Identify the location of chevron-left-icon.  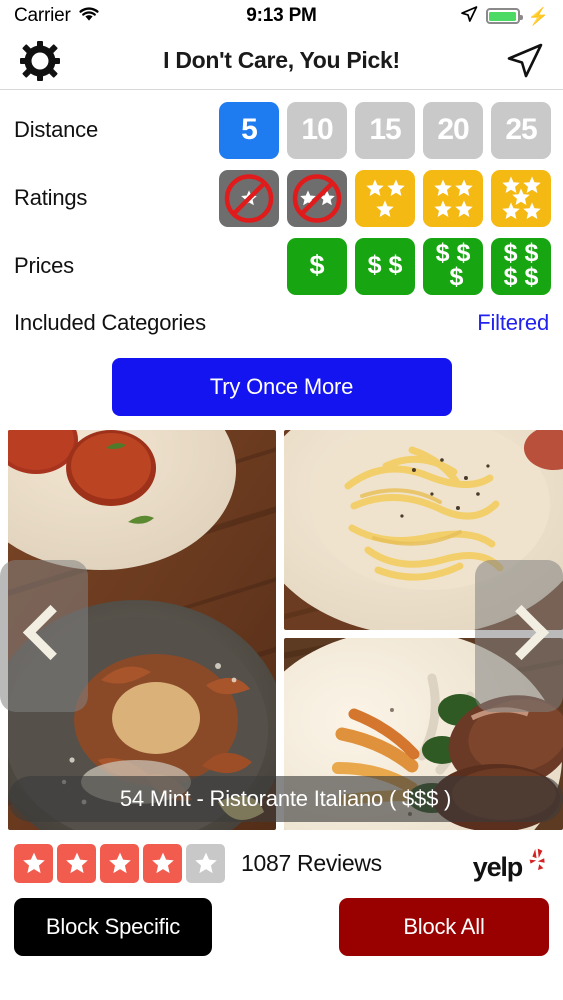
(44, 636).